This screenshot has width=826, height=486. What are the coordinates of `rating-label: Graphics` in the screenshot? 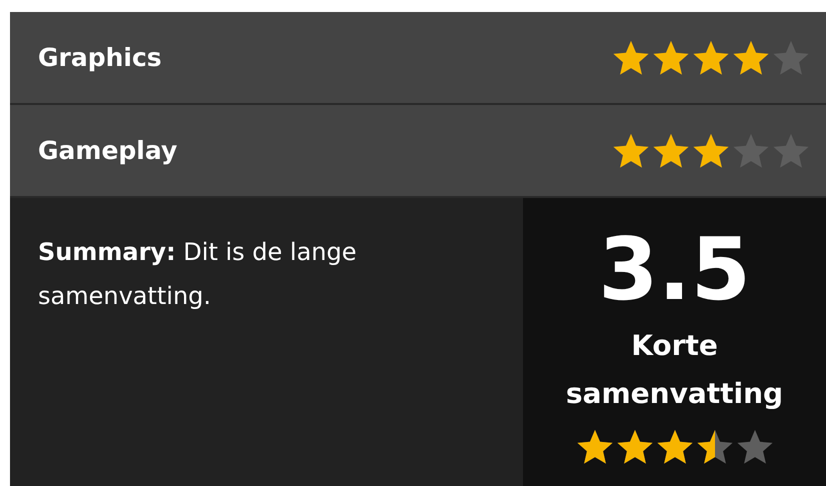 It's located at (100, 57).